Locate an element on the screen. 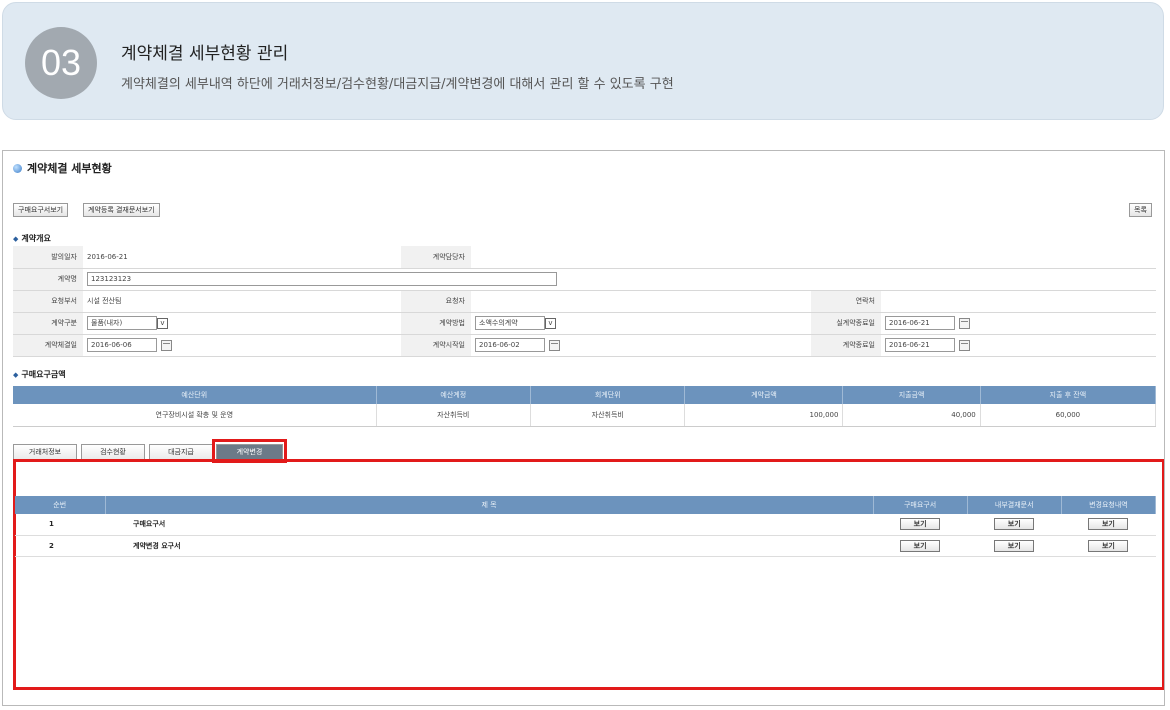 This screenshot has height=710, width=1170. type-label: 계약구분 is located at coordinates (48, 323).